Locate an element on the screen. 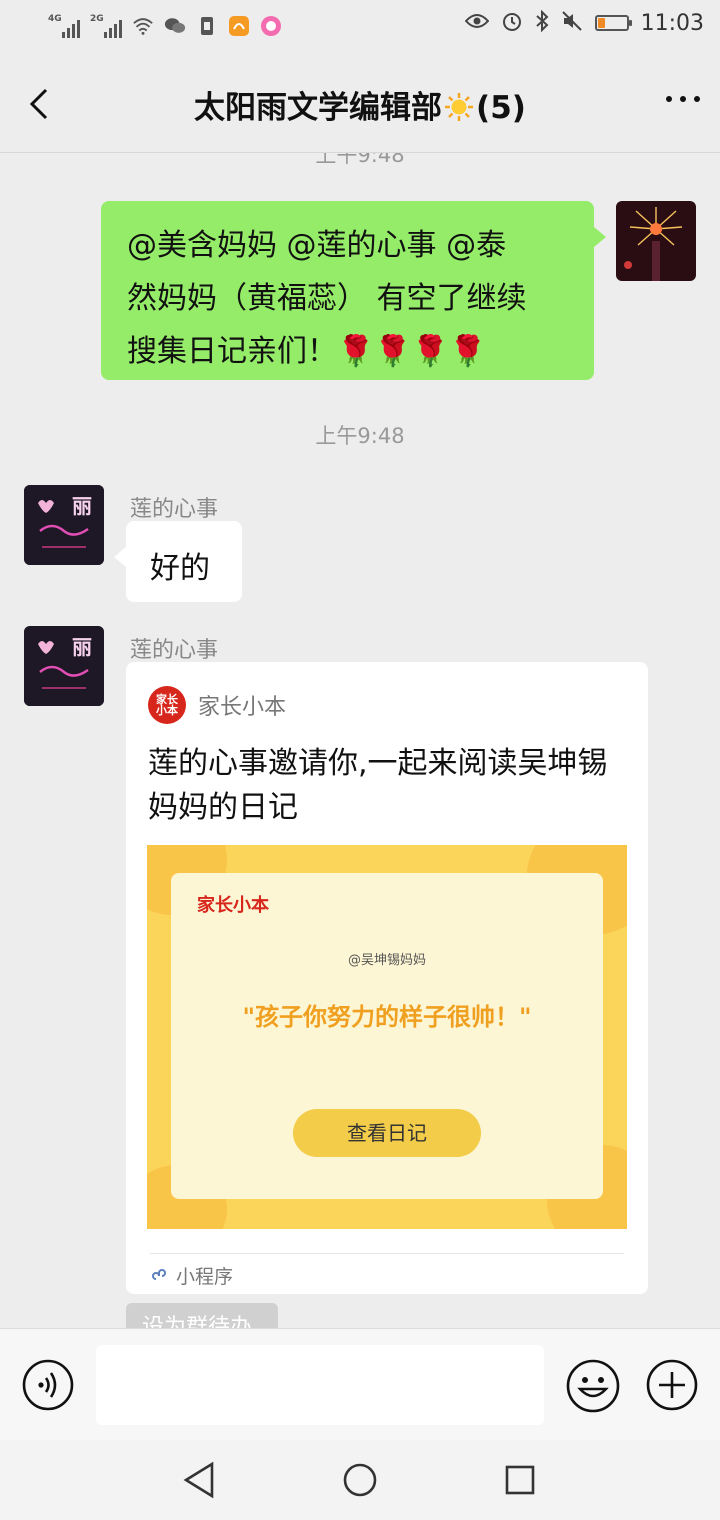 The width and height of the screenshot is (720, 1520). nav-home-icon is located at coordinates (360, 1480).